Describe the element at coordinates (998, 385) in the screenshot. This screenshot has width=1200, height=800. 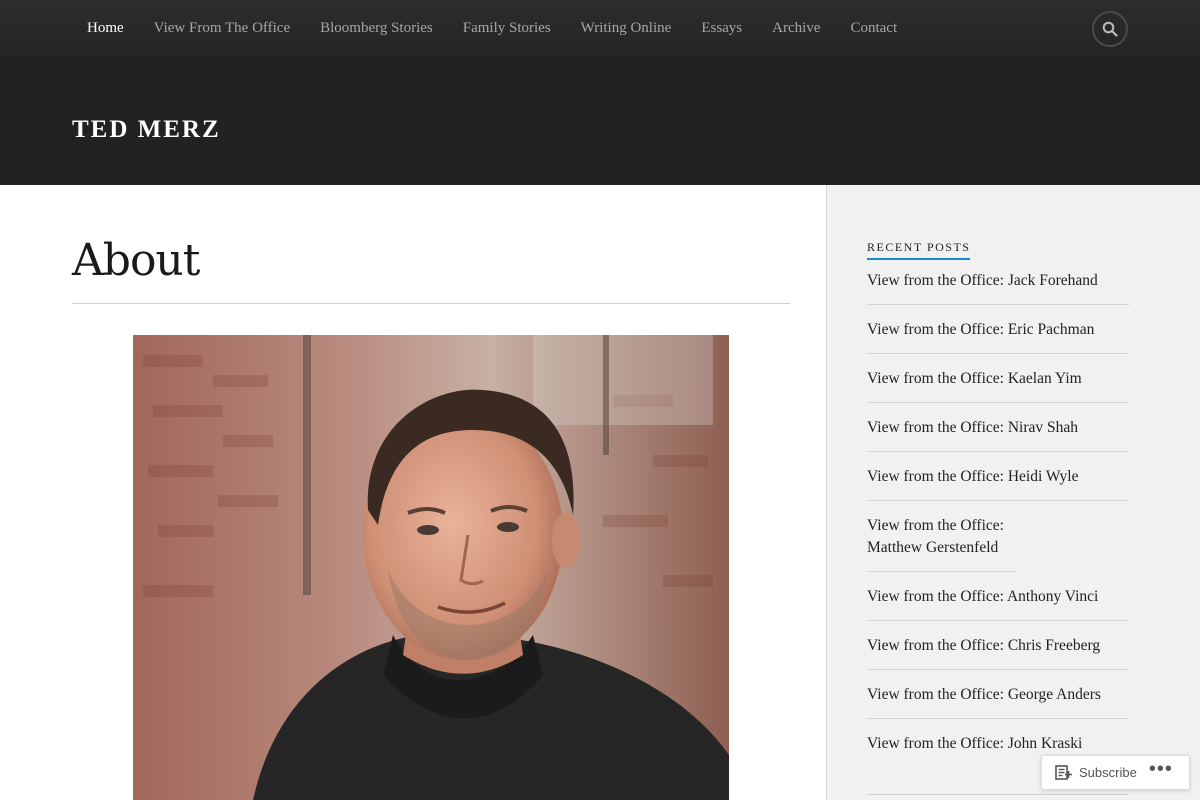
I see `recent-post-link: View from the Office: Kaelan Yim` at that location.